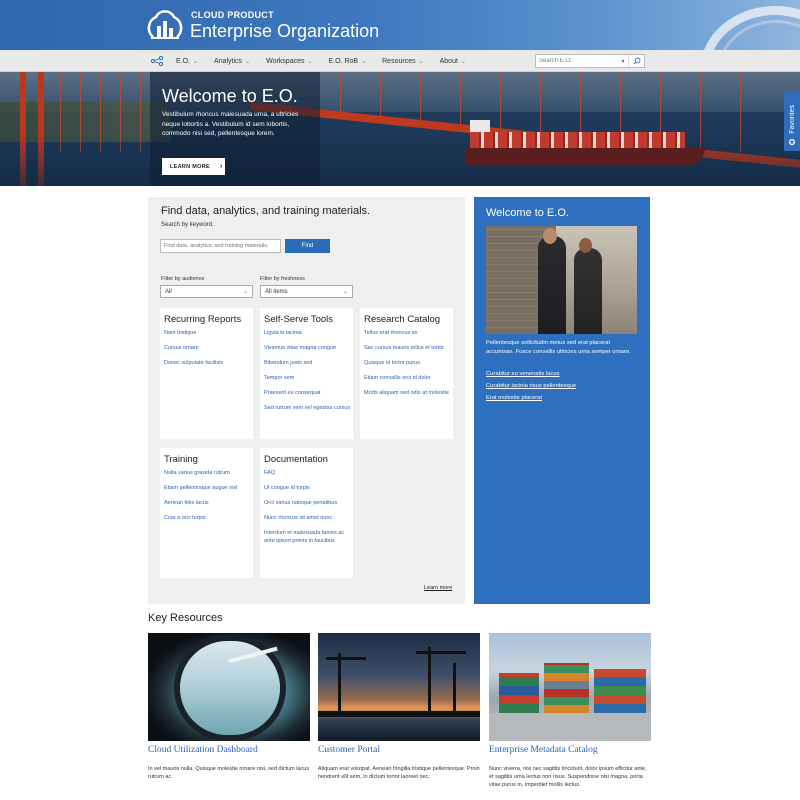  What do you see at coordinates (308, 489) in the screenshot?
I see `card-link: Ut congue id turpis` at bounding box center [308, 489].